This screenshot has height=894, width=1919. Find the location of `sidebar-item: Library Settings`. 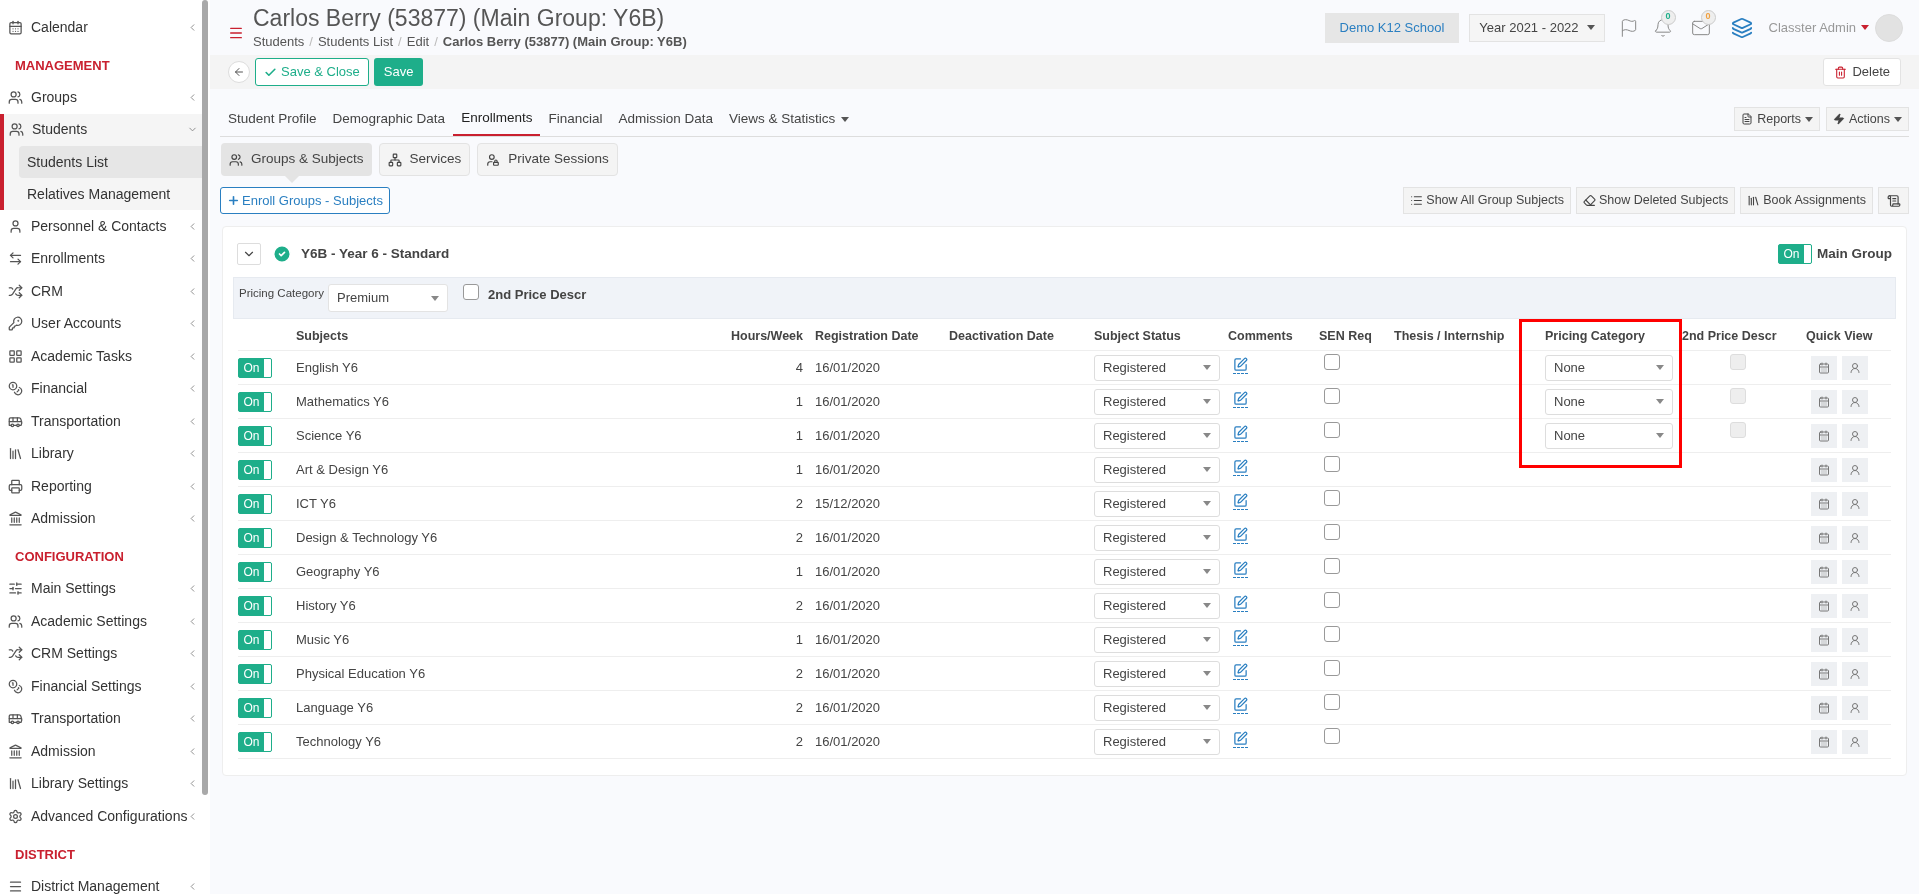

sidebar-item: Library Settings is located at coordinates (101, 783).